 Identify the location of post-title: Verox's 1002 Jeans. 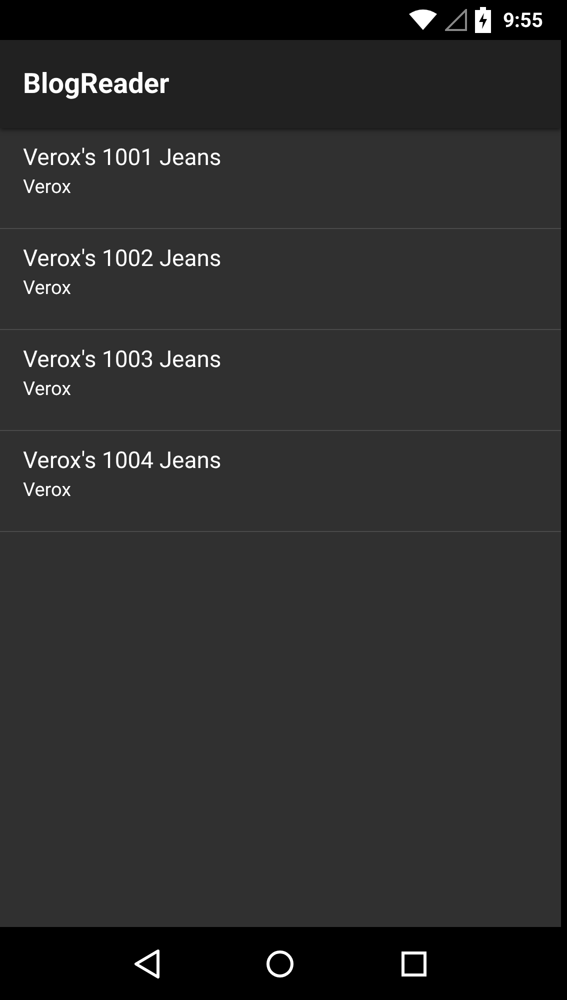
(122, 259).